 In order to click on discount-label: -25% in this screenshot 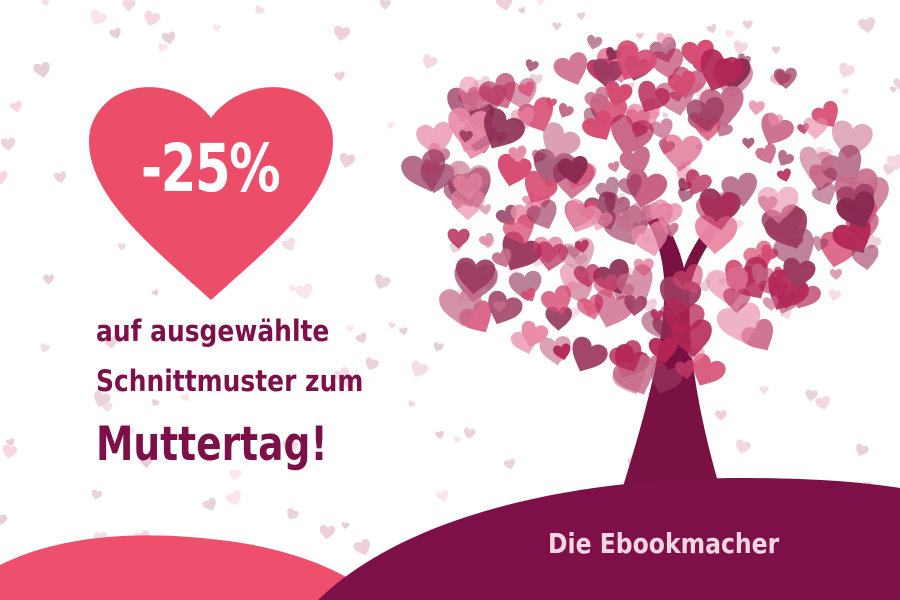, I will do `click(210, 168)`.